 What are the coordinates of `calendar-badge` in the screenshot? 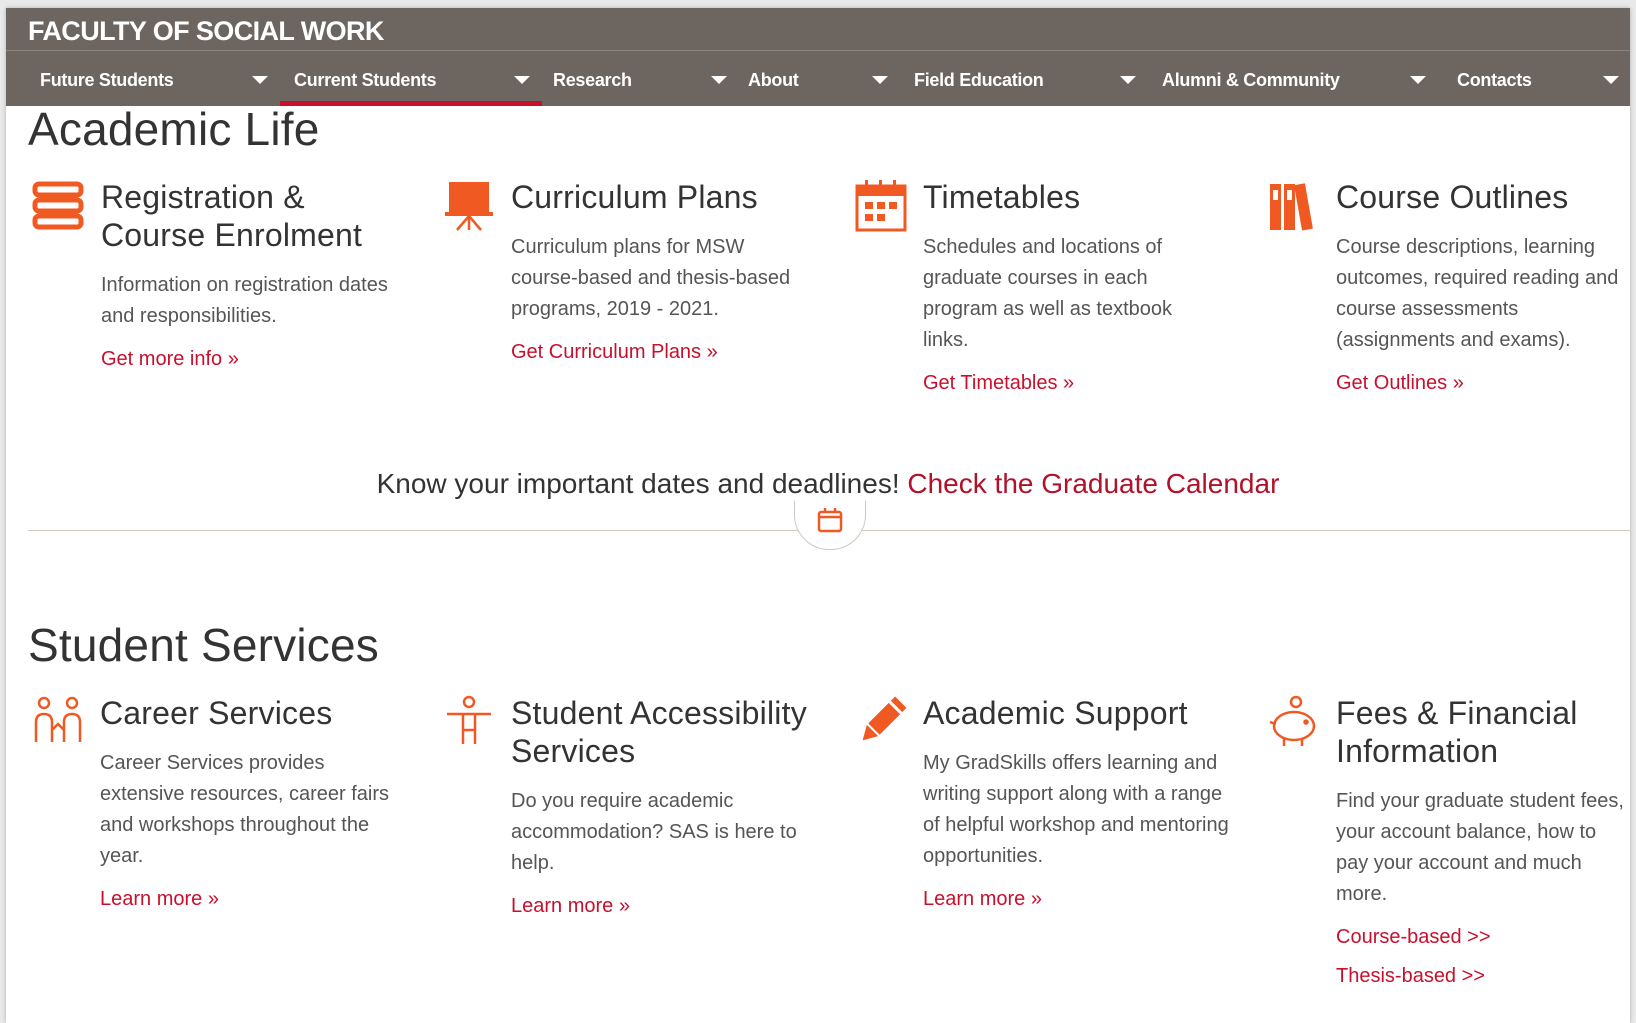 It's located at (830, 525).